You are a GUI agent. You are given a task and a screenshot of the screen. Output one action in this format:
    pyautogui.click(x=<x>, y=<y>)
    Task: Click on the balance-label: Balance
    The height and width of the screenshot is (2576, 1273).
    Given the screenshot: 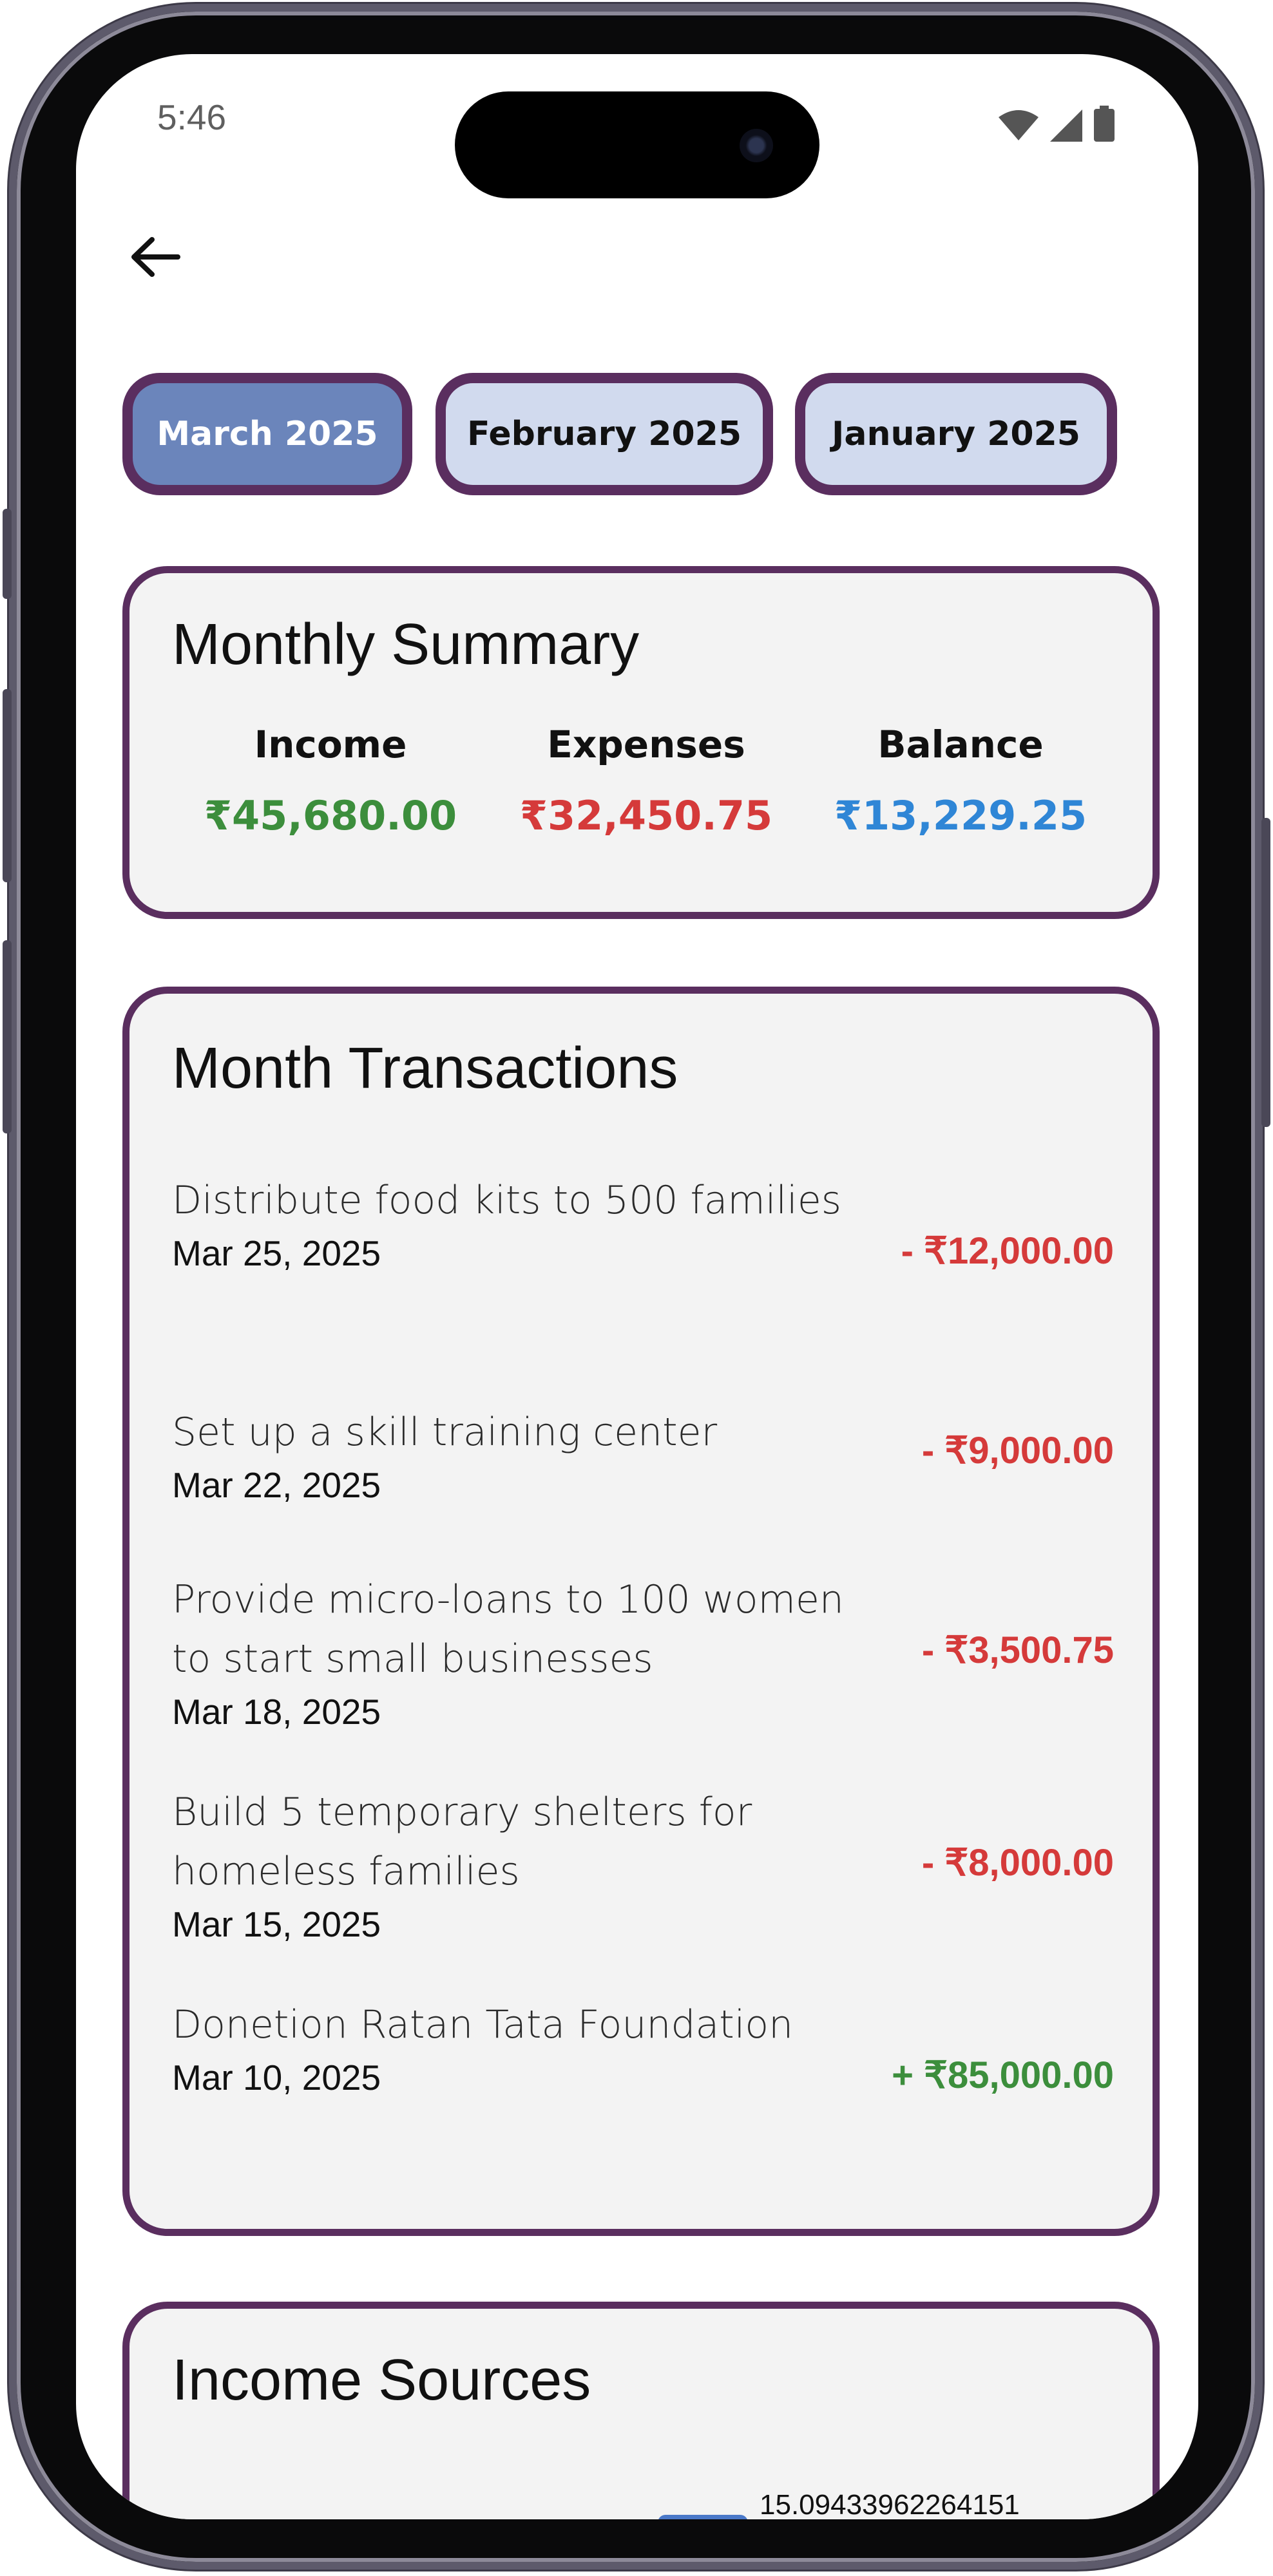 What is the action you would take?
    pyautogui.click(x=960, y=745)
    